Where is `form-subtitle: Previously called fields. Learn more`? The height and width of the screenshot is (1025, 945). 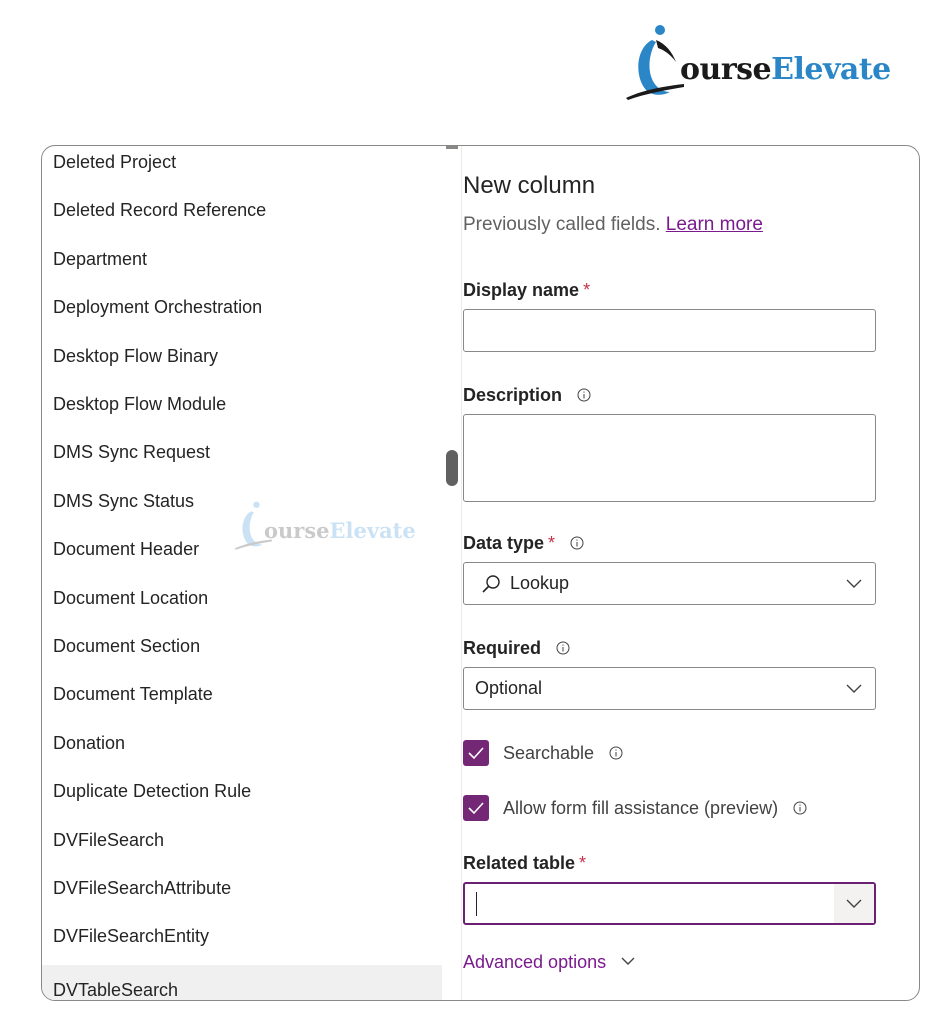 form-subtitle: Previously called fields. Learn more is located at coordinates (613, 224).